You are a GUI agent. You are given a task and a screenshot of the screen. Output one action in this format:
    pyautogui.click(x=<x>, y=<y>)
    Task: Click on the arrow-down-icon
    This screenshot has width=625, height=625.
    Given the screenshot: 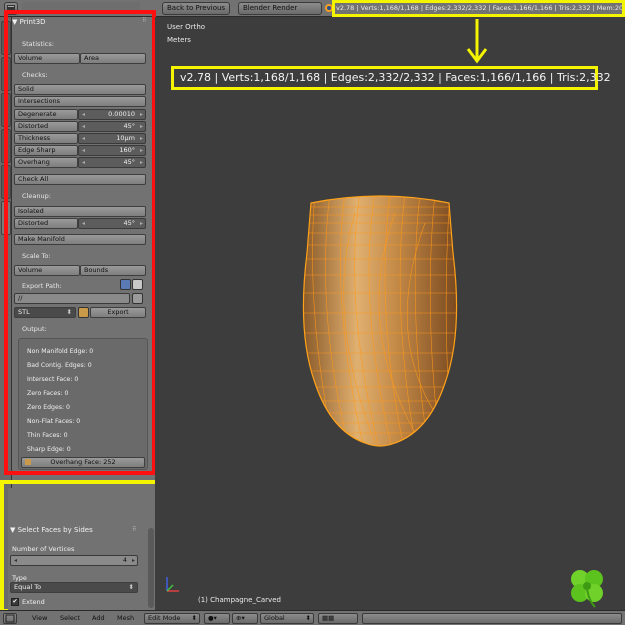 What is the action you would take?
    pyautogui.click(x=477, y=41)
    